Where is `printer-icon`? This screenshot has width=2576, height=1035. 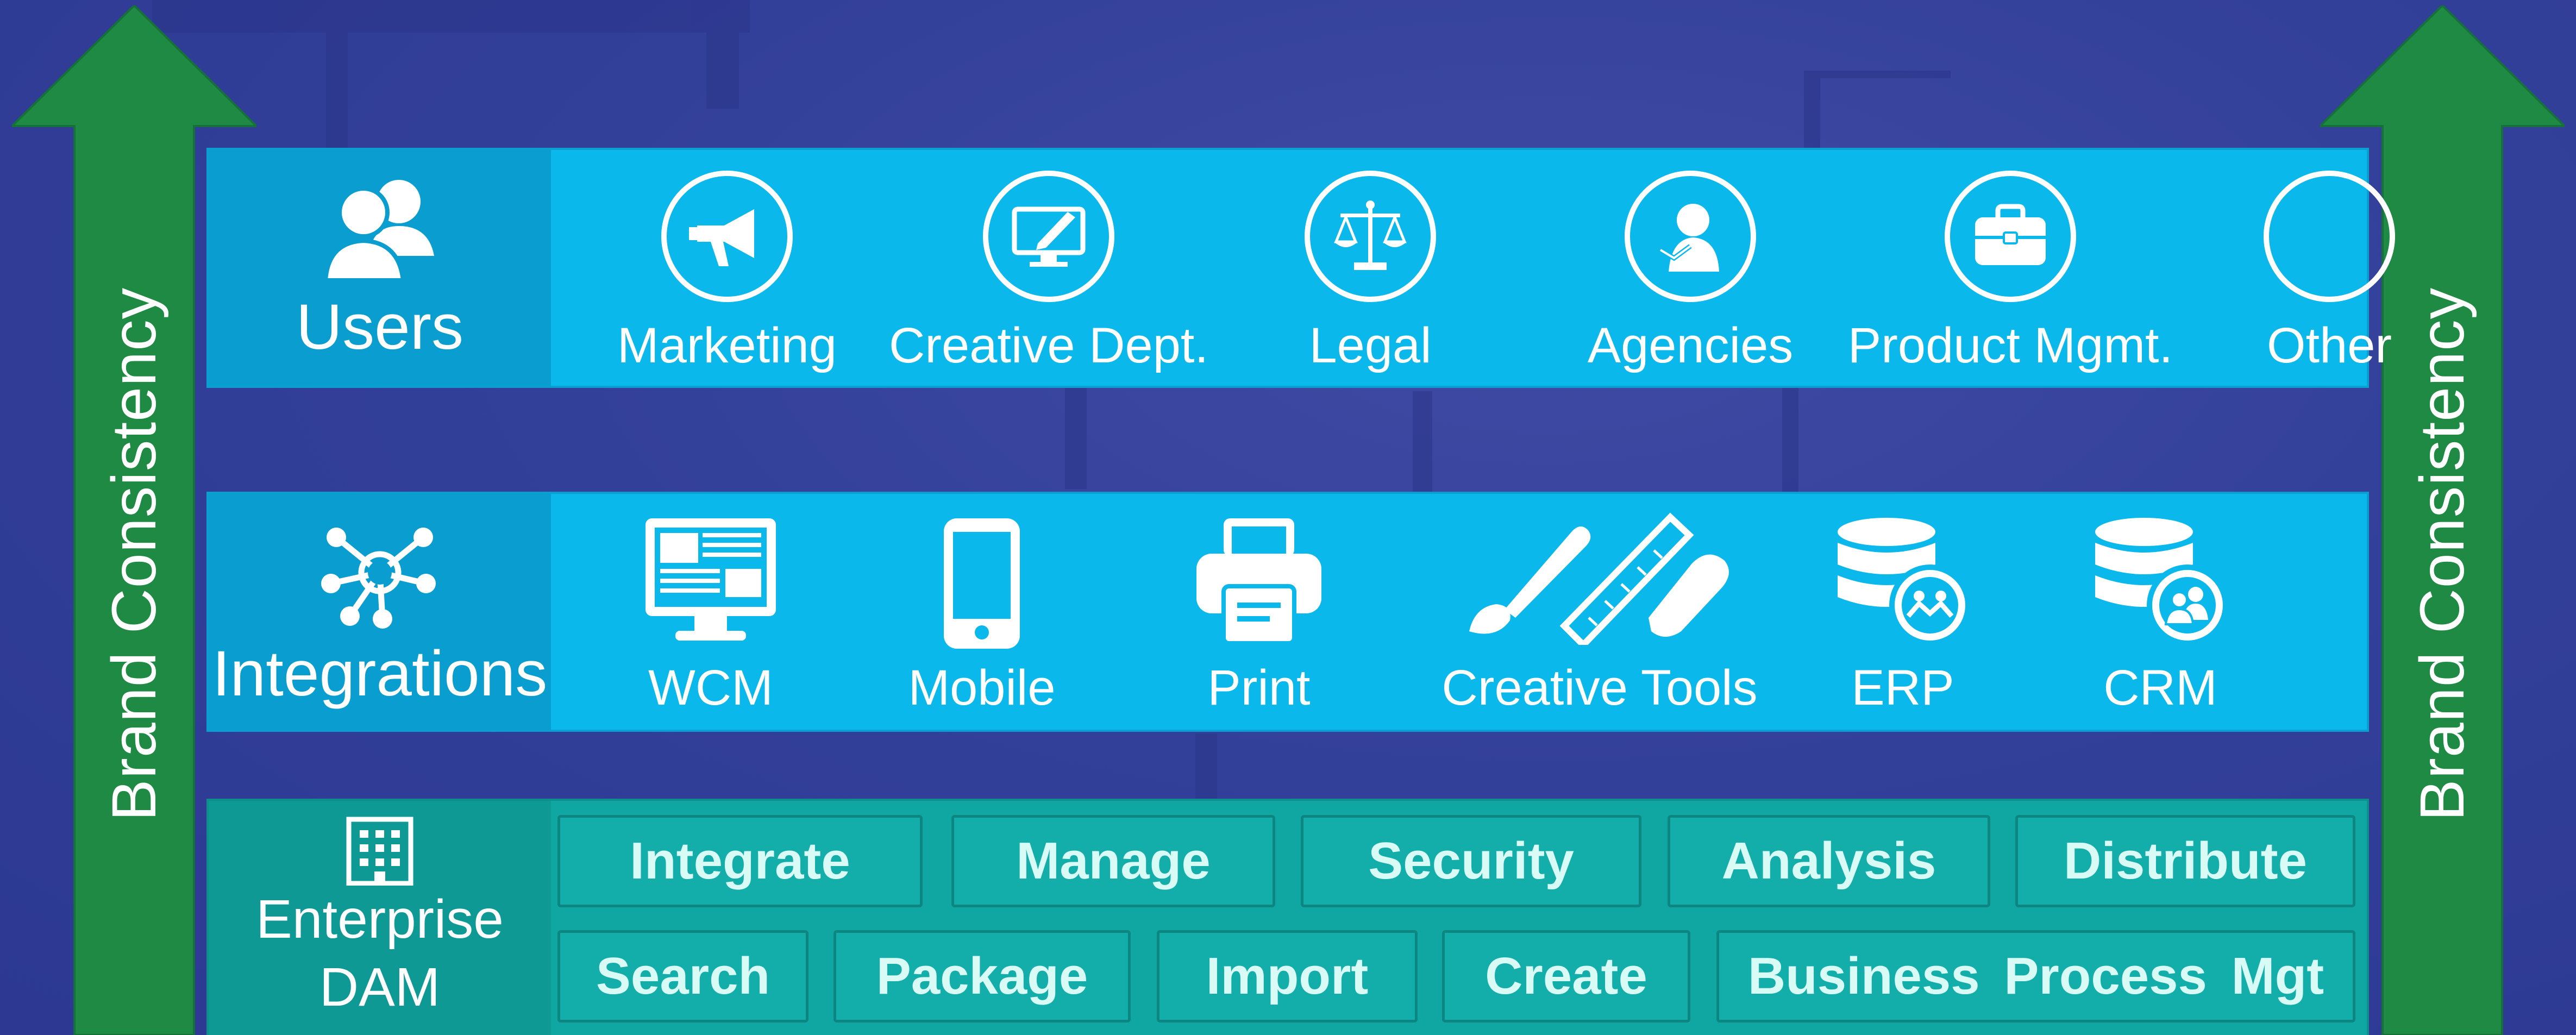
printer-icon is located at coordinates (1259, 582).